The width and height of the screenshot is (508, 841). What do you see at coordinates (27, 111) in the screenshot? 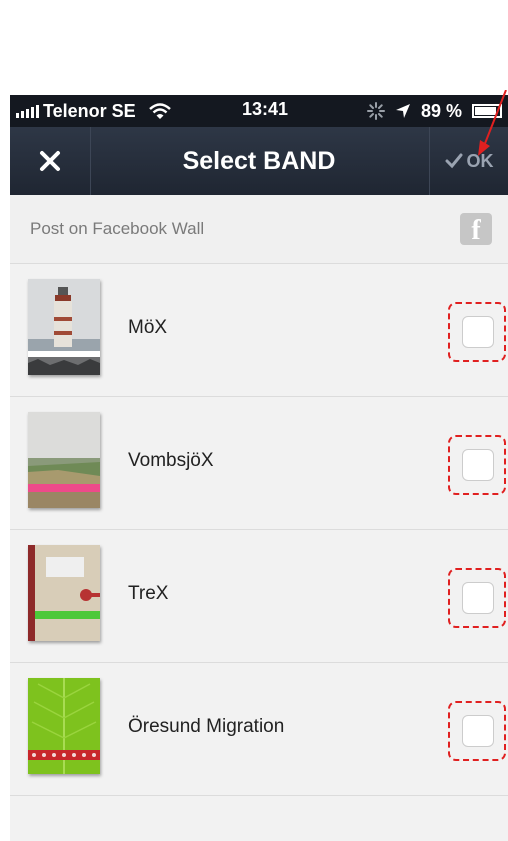
I see `signal-strength-icon` at bounding box center [27, 111].